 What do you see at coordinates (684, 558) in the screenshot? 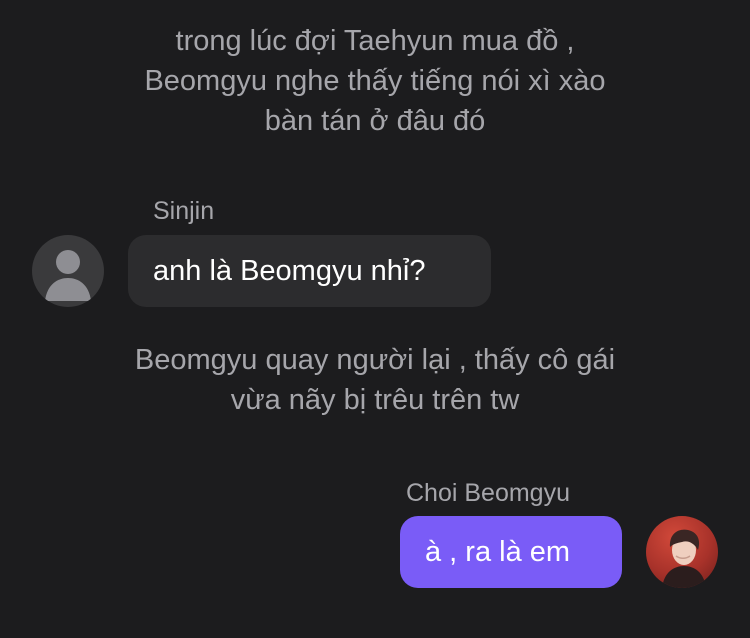
I see `profile-photo-icon` at bounding box center [684, 558].